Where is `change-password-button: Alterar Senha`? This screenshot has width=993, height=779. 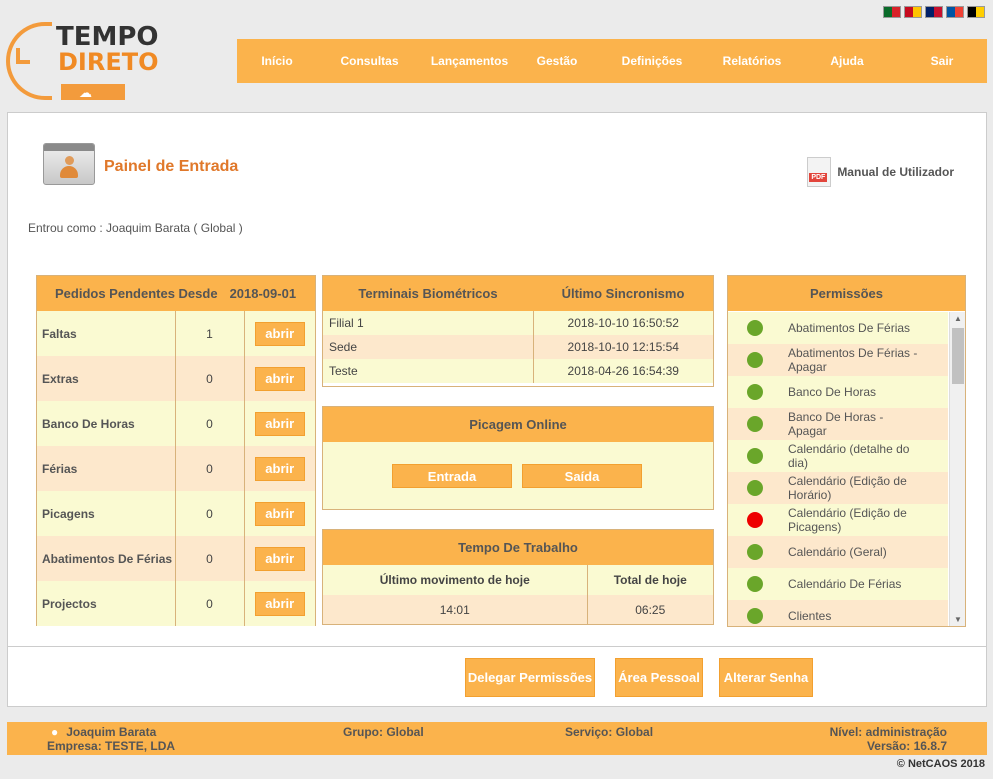 change-password-button: Alterar Senha is located at coordinates (766, 677).